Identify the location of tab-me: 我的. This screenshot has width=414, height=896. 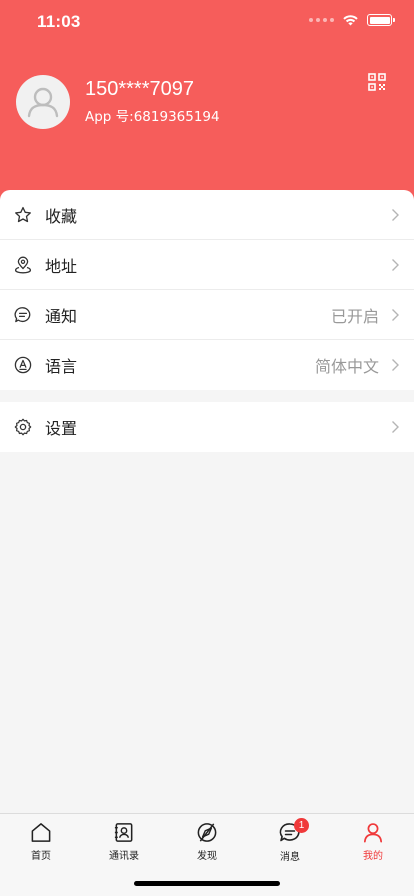
(373, 838).